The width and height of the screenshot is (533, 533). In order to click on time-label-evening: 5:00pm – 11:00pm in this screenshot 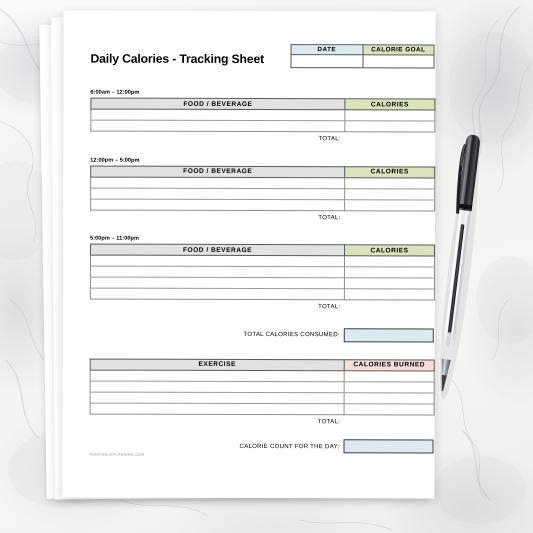, I will do `click(115, 238)`.